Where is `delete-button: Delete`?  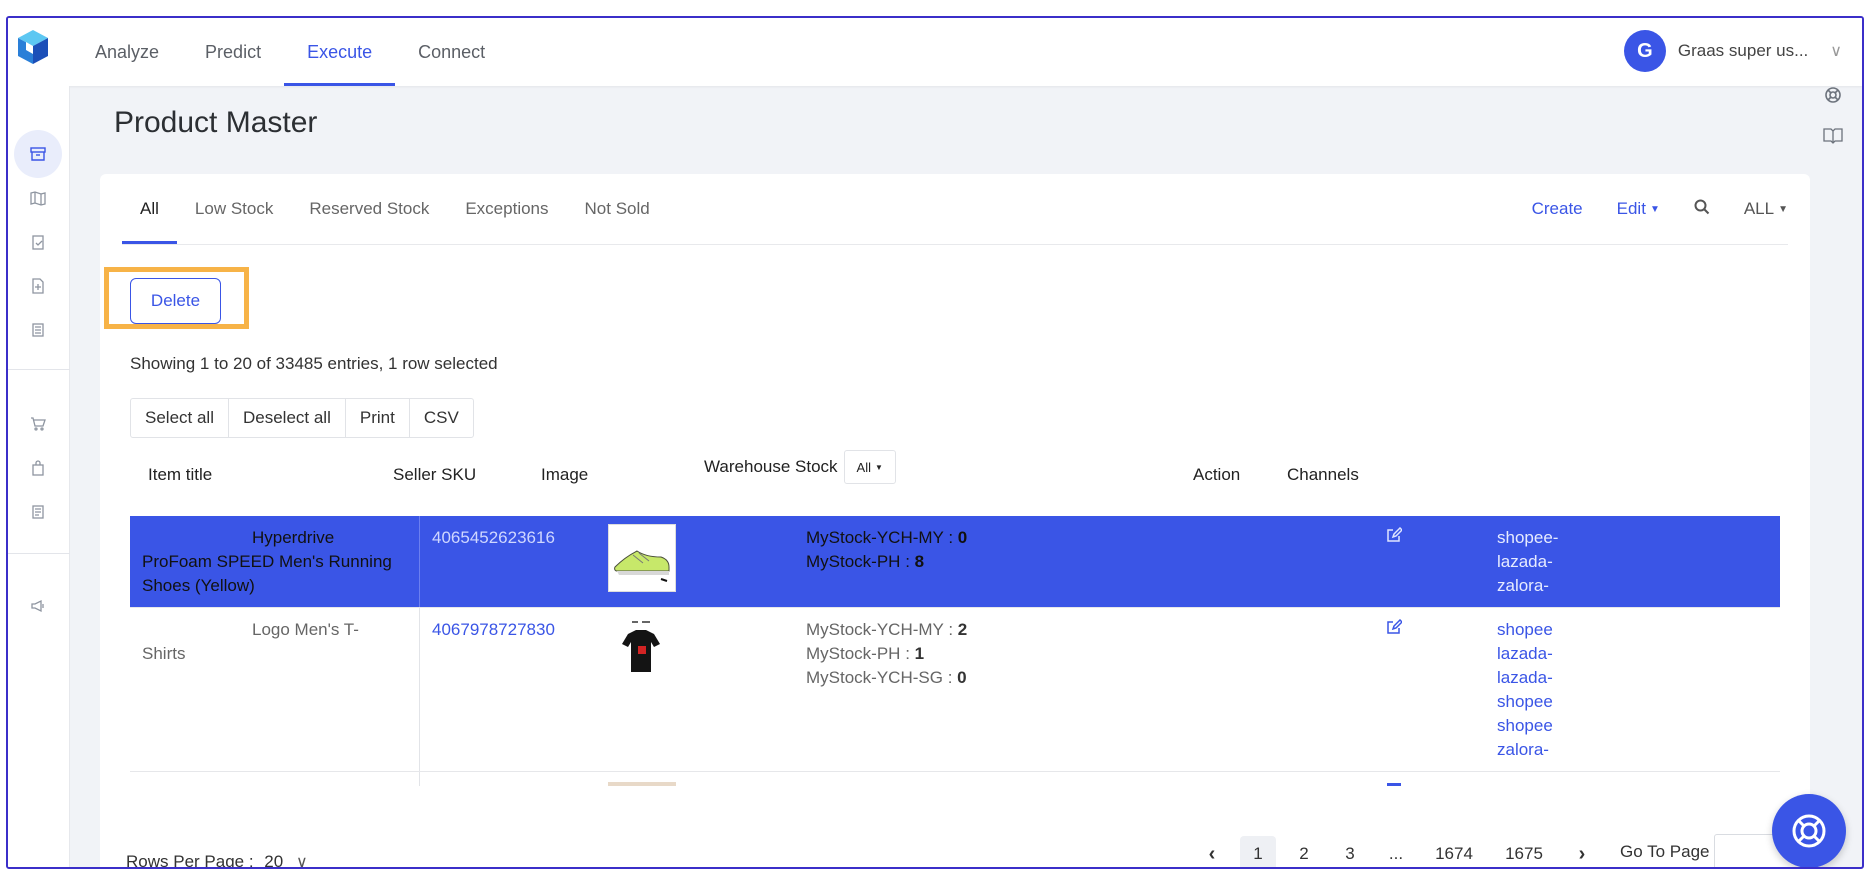
delete-button: Delete is located at coordinates (175, 301).